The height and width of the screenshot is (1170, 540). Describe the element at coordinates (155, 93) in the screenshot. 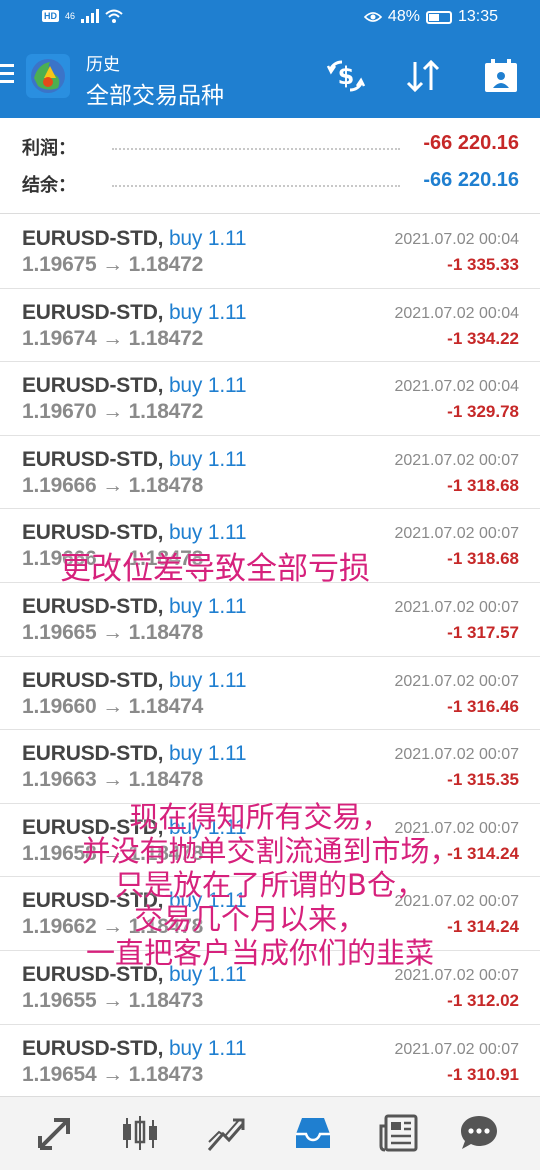

I see `screen-title: 全部交易品种` at that location.